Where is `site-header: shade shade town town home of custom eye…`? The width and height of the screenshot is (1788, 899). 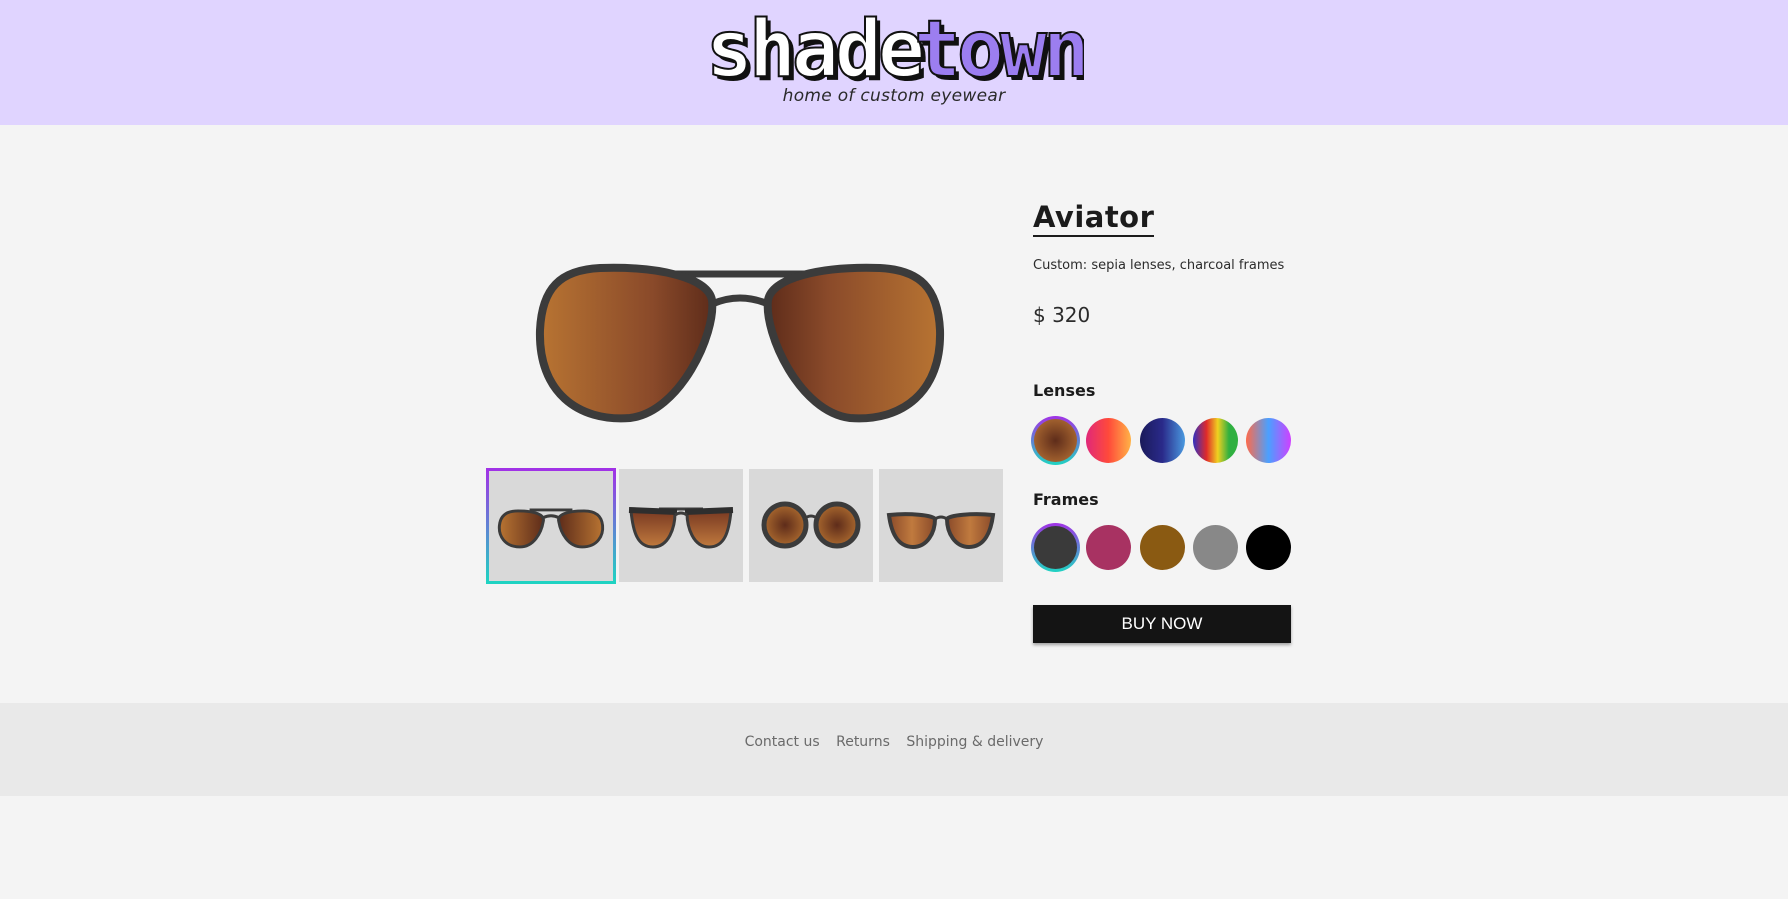 site-header: shade shade town town home of custom eye… is located at coordinates (894, 62).